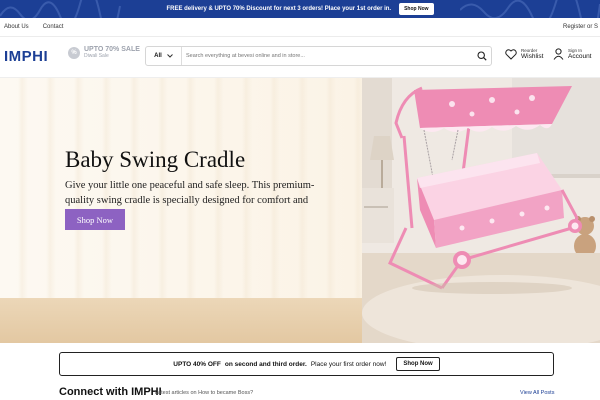 The height and width of the screenshot is (400, 600). What do you see at coordinates (530, 9) in the screenshot?
I see `decorative-wave-right` at bounding box center [530, 9].